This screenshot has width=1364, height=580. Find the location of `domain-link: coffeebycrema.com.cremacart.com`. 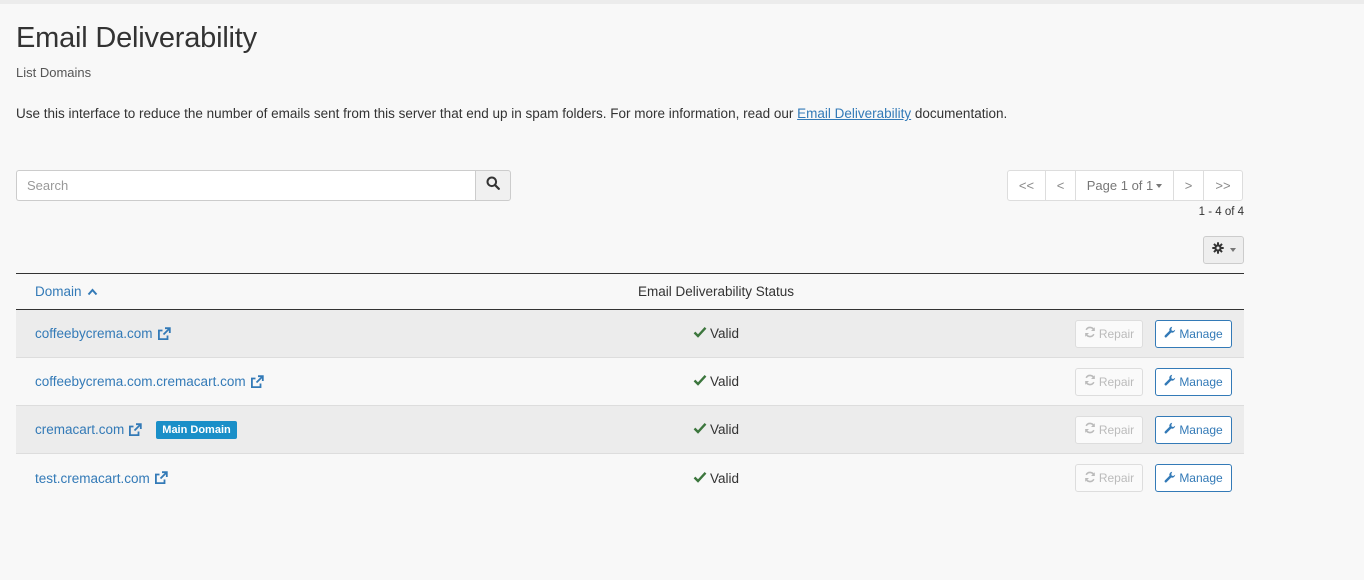

domain-link: coffeebycrema.com.cremacart.com is located at coordinates (140, 381).